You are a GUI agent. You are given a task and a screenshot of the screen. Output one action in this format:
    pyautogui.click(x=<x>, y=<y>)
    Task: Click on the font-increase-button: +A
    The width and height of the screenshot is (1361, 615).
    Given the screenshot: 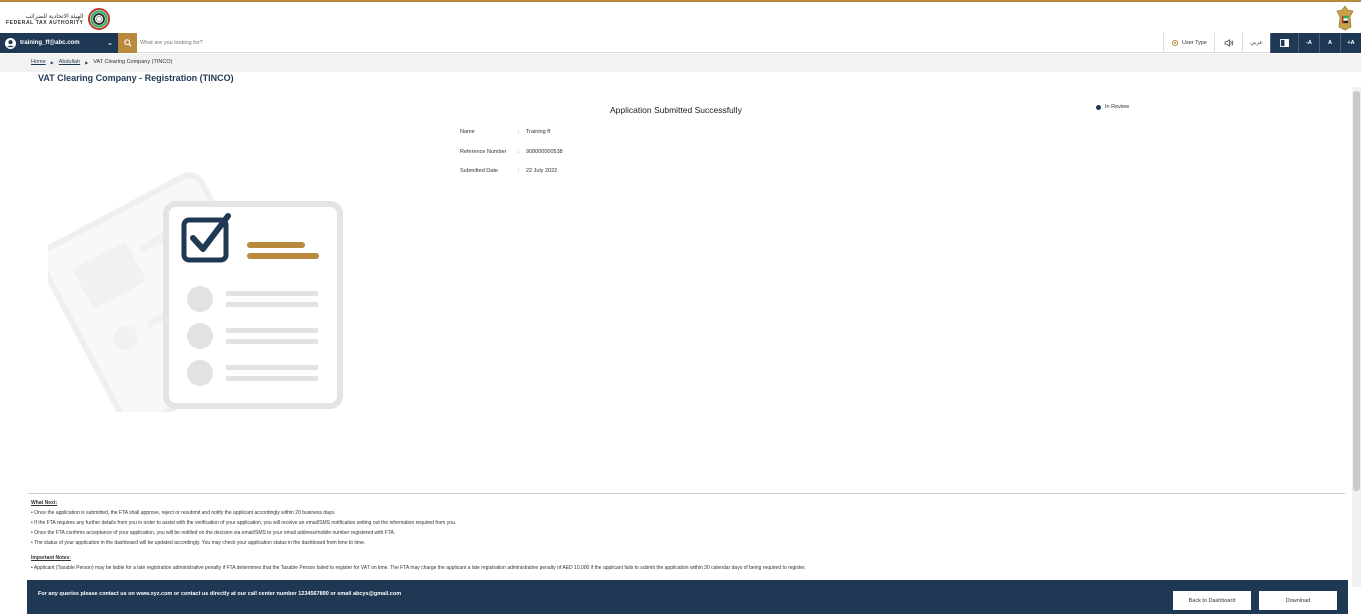 What is the action you would take?
    pyautogui.click(x=1350, y=43)
    